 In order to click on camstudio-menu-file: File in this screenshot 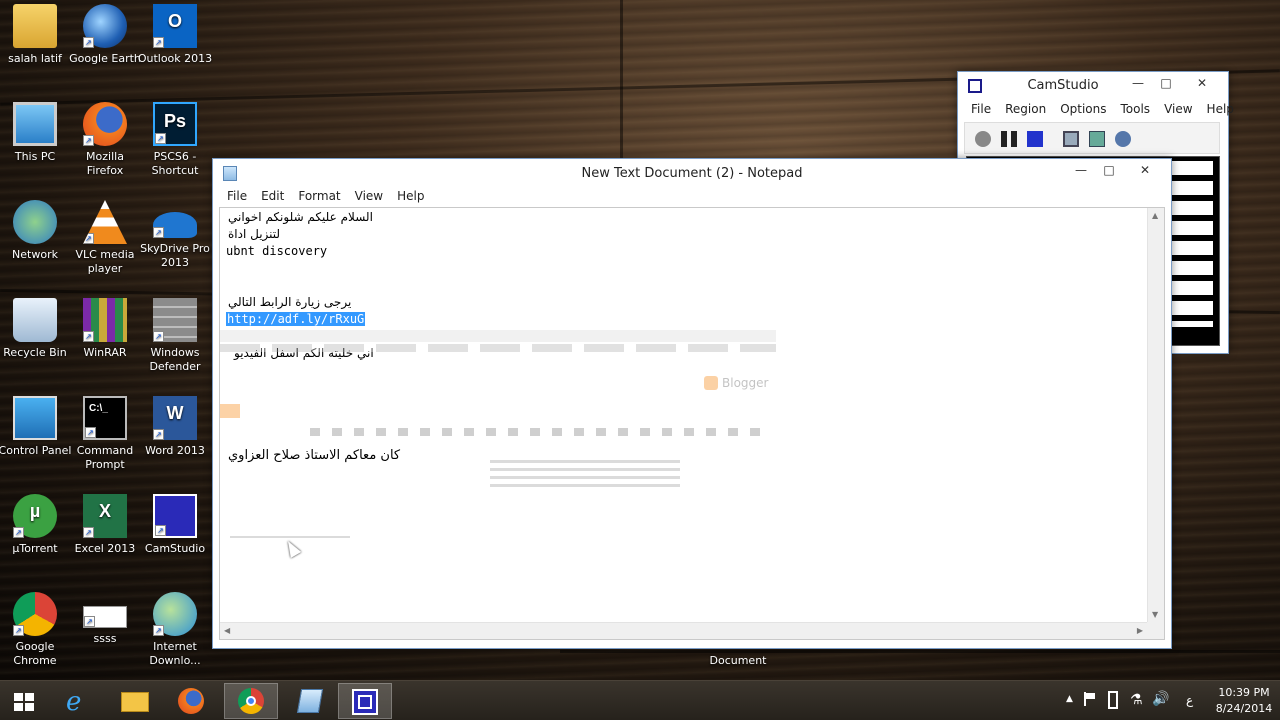, I will do `click(981, 110)`.